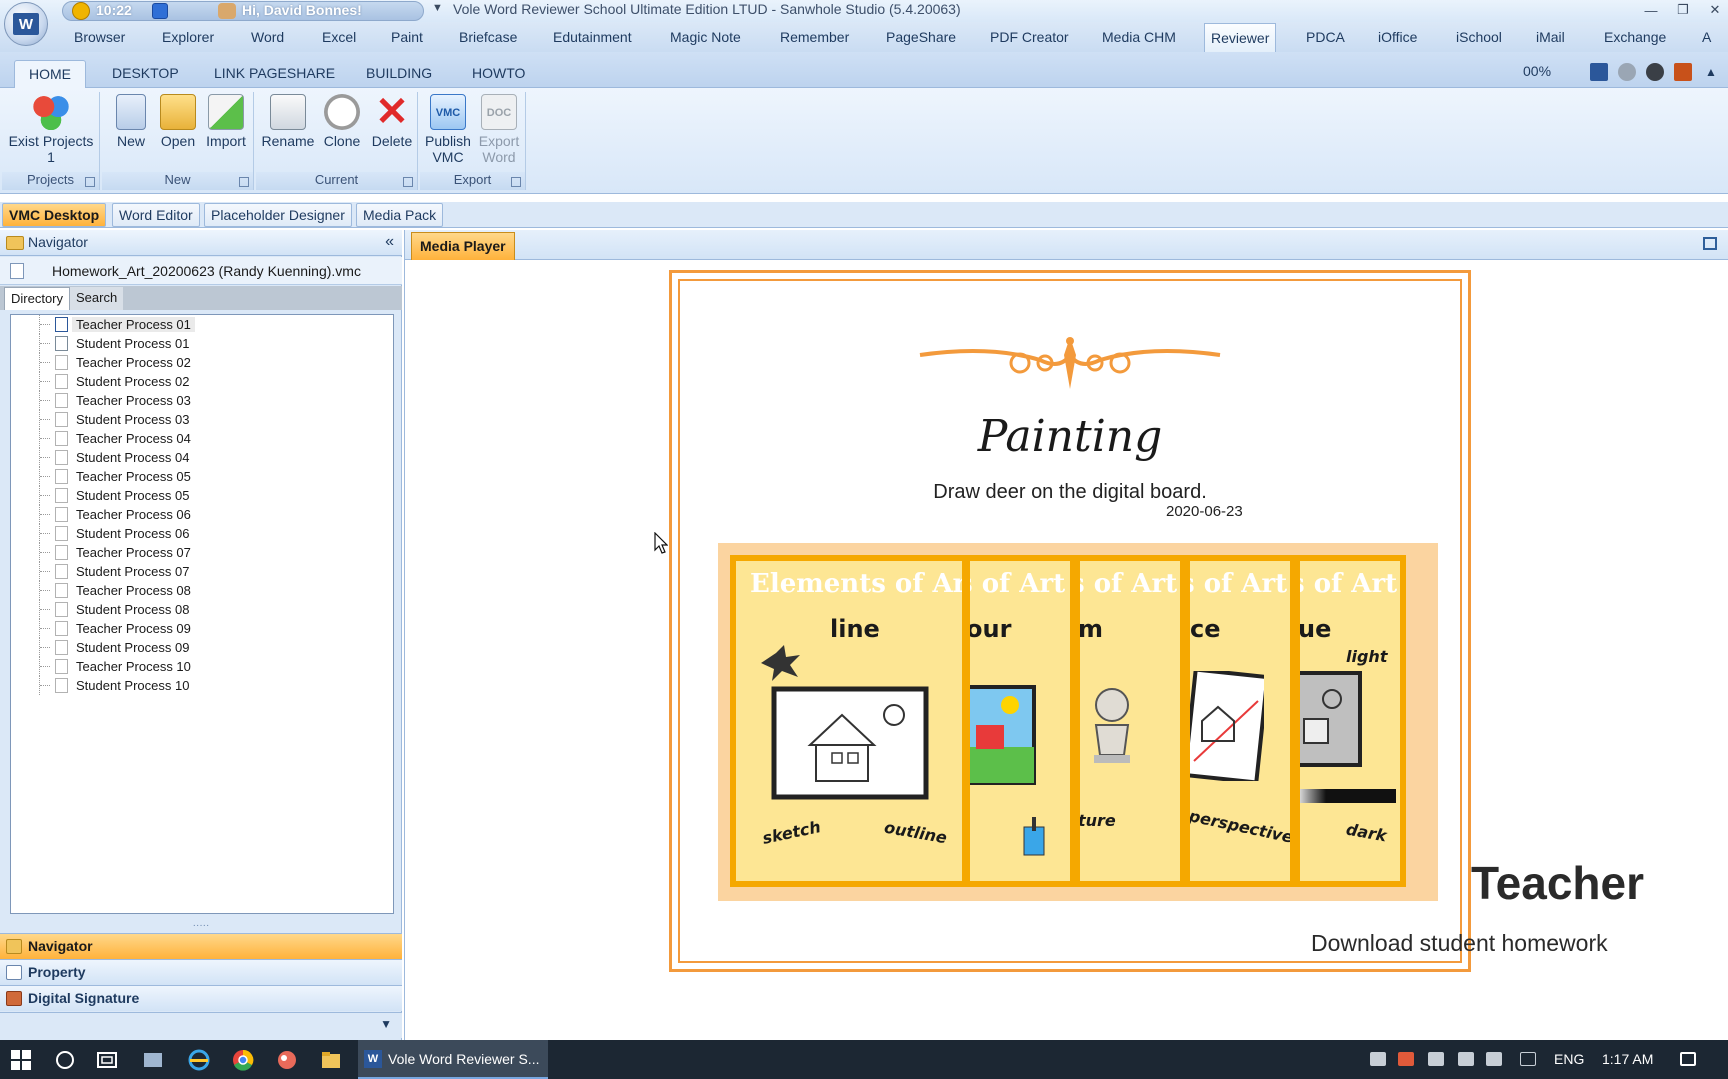  I want to click on accordion-property: Property, so click(201, 972).